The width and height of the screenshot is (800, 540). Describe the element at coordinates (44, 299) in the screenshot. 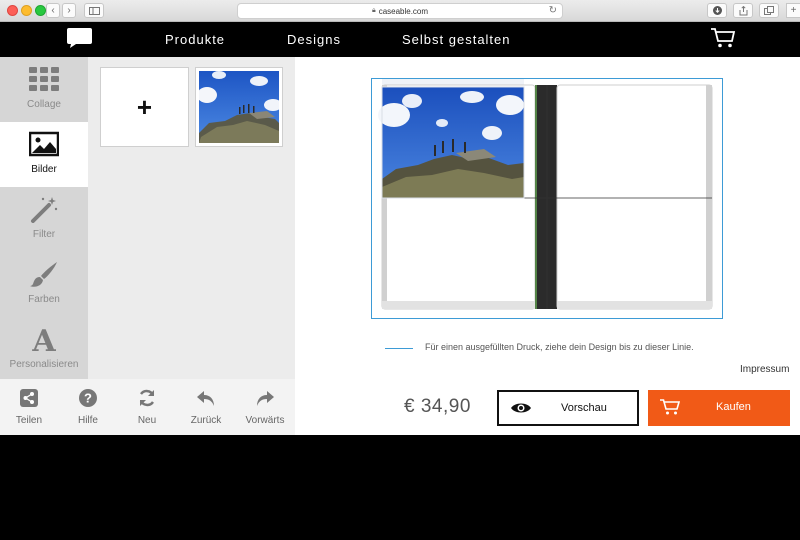

I see `tool-label: Farben` at that location.